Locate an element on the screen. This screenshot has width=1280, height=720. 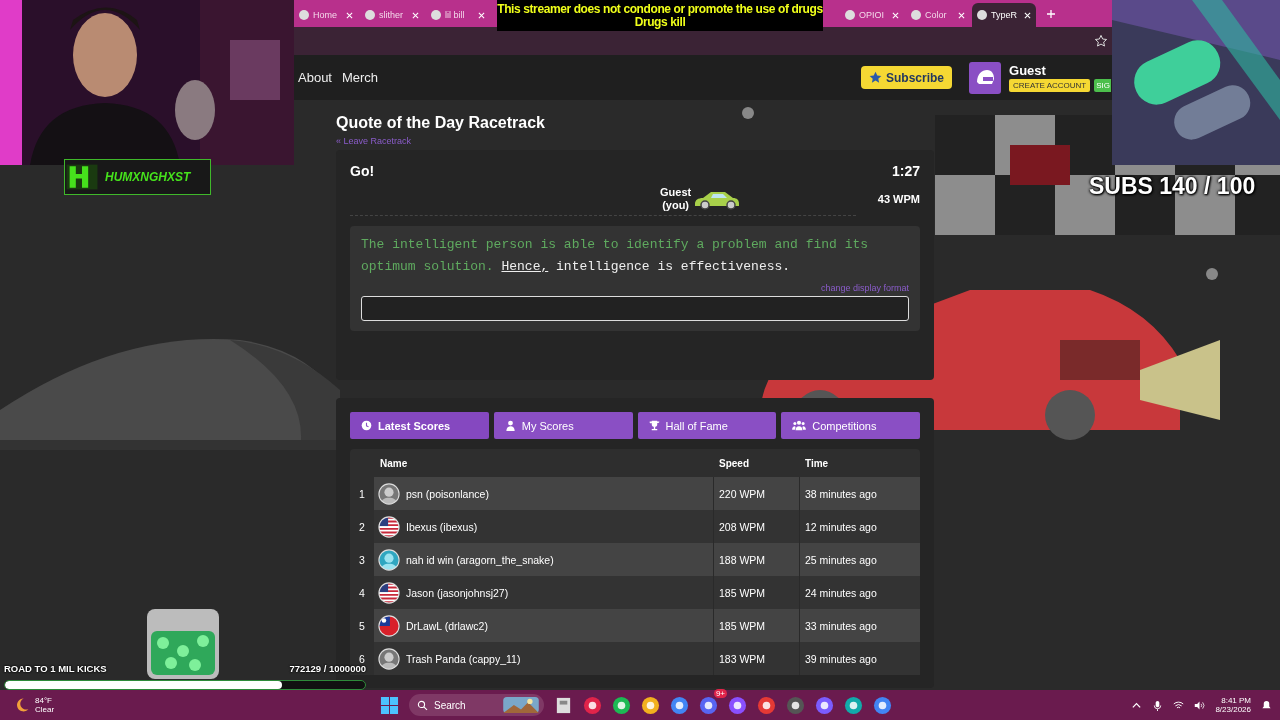
group-icon is located at coordinates (799, 425).